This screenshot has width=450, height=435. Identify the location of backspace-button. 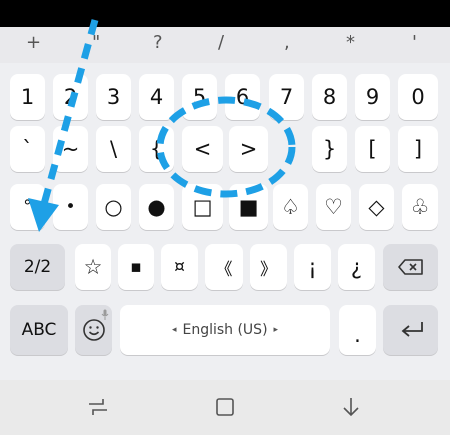
(410, 267).